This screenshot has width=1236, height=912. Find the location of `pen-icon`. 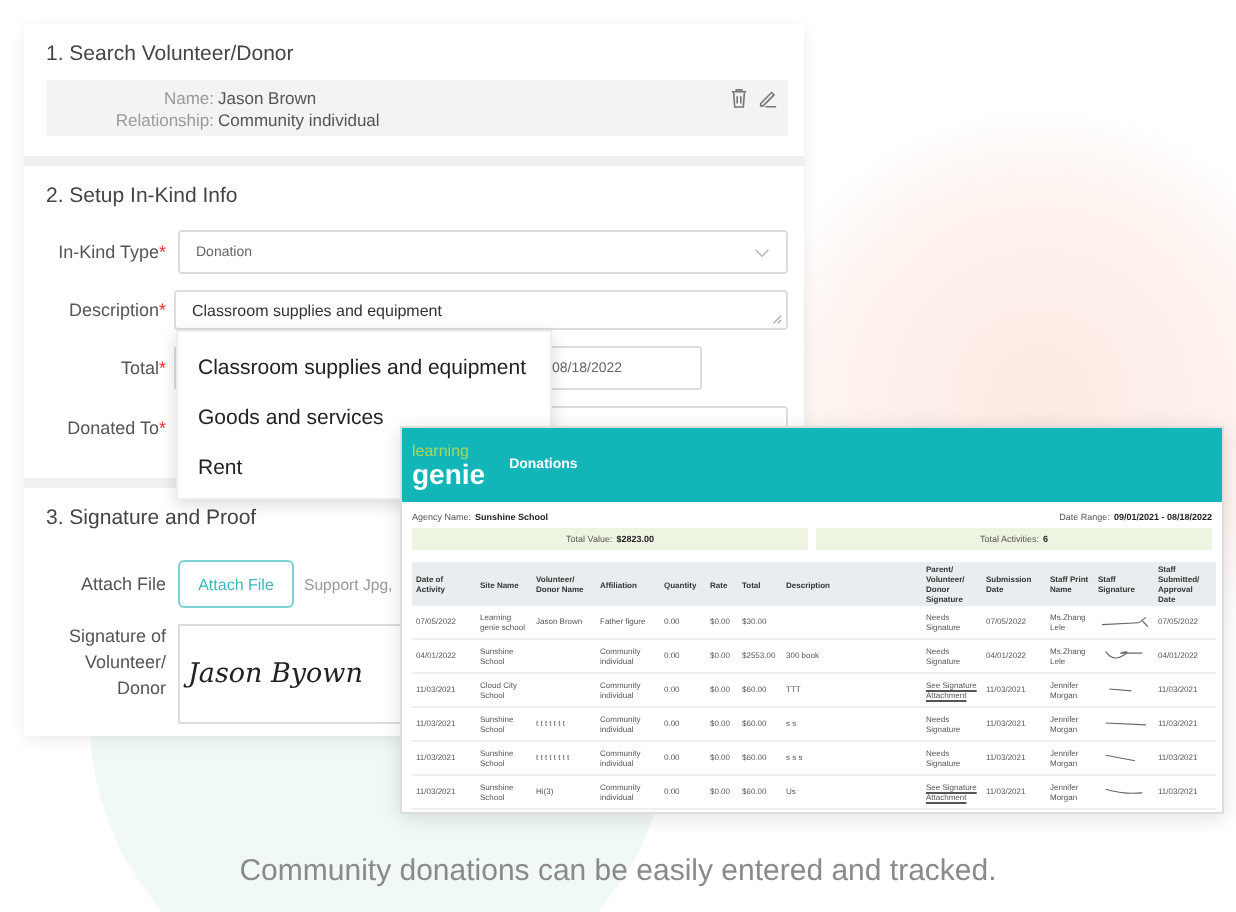

pen-icon is located at coordinates (768, 98).